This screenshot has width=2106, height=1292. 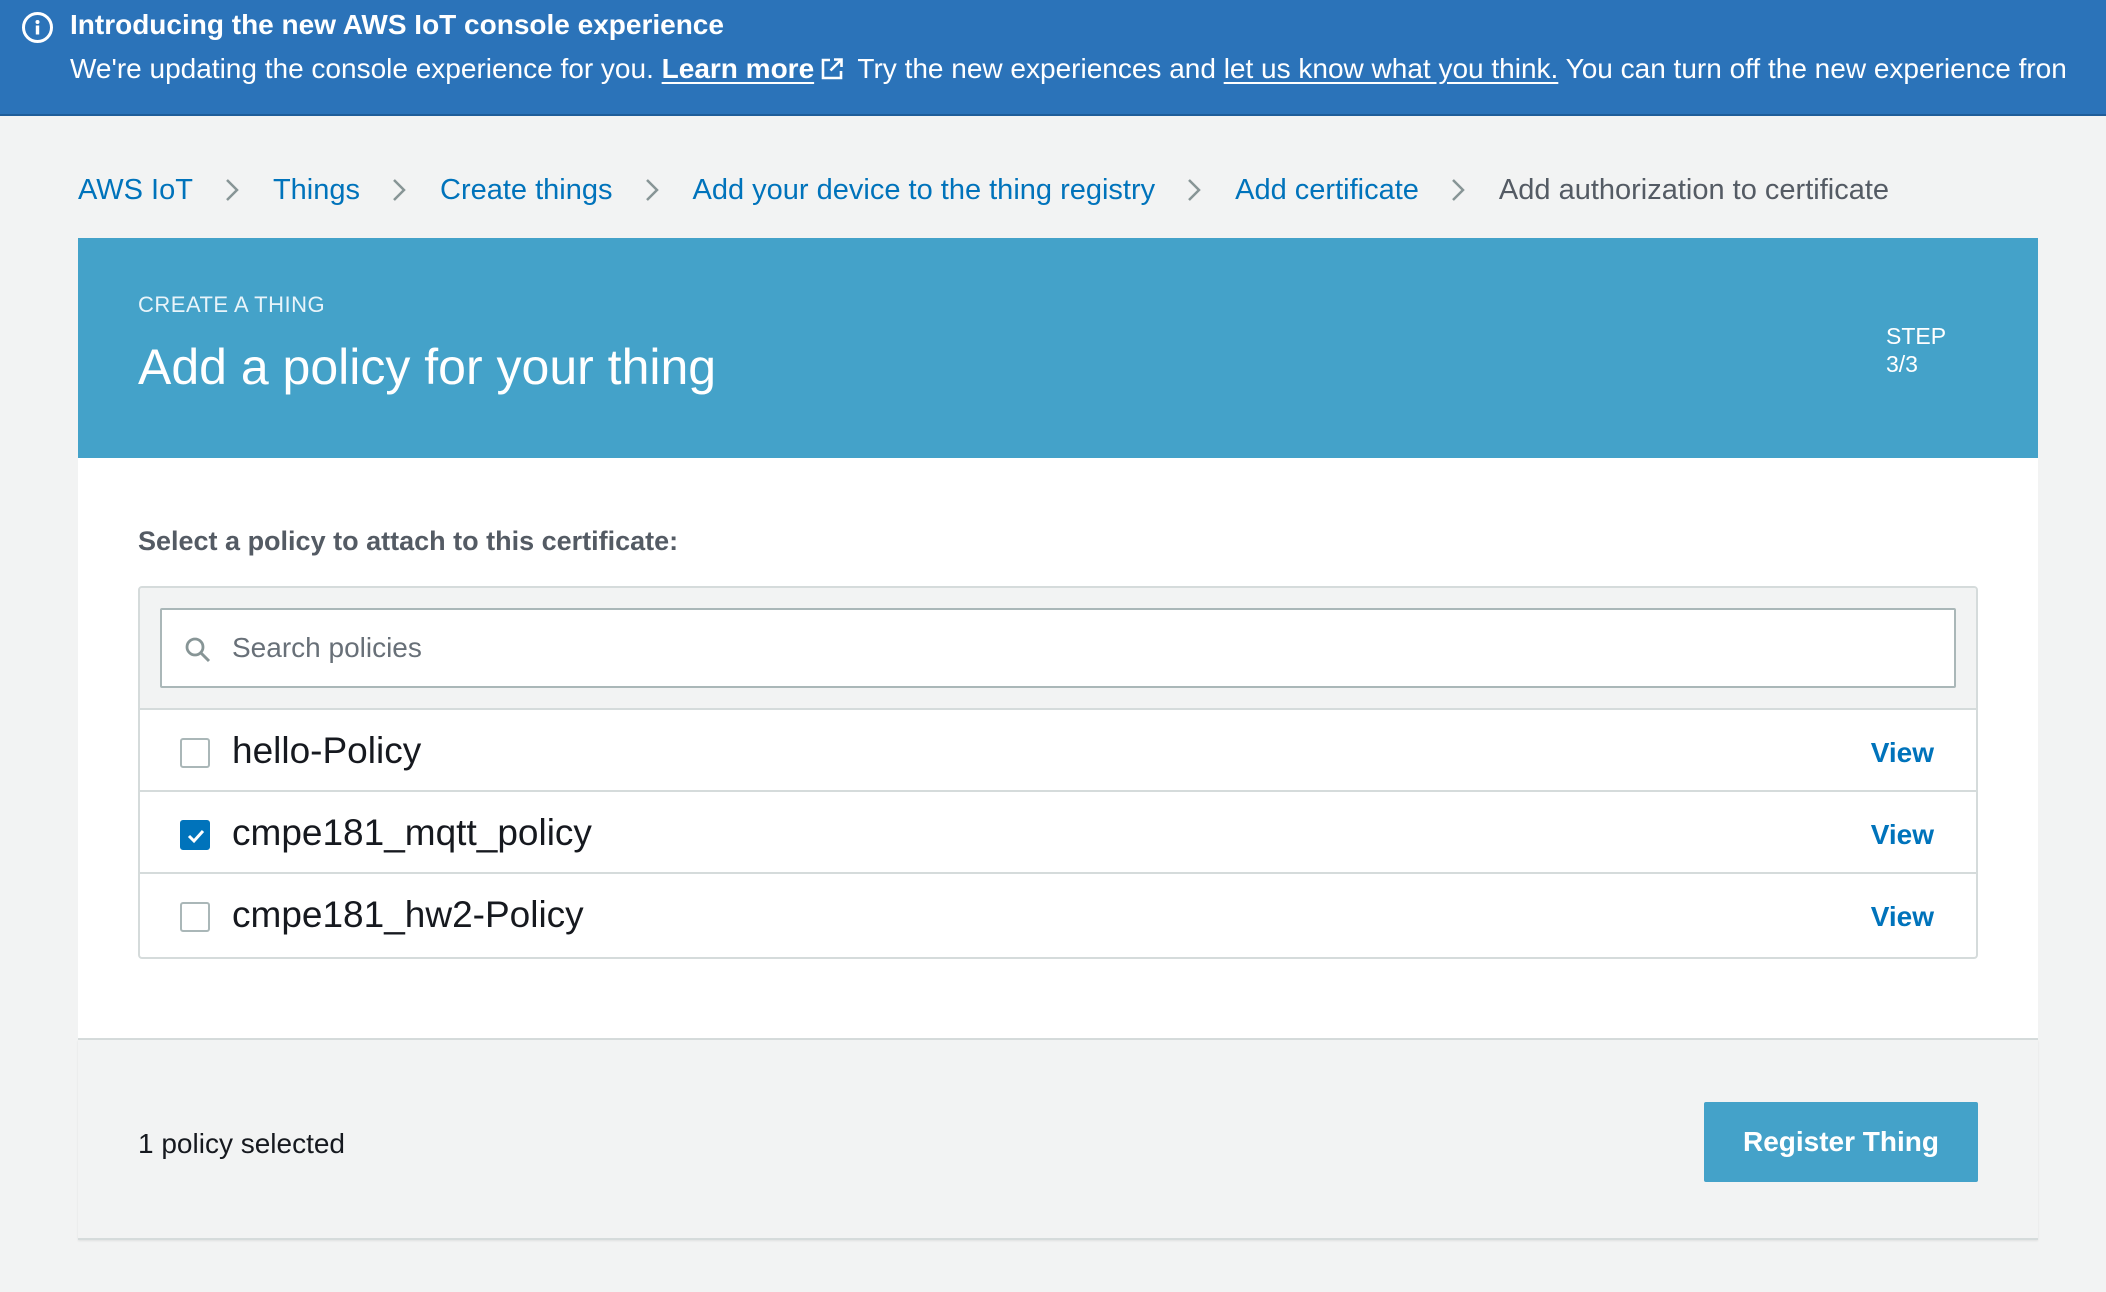 What do you see at coordinates (1058, 833) in the screenshot?
I see `policy-row: cmpe181_mqtt_policy View` at bounding box center [1058, 833].